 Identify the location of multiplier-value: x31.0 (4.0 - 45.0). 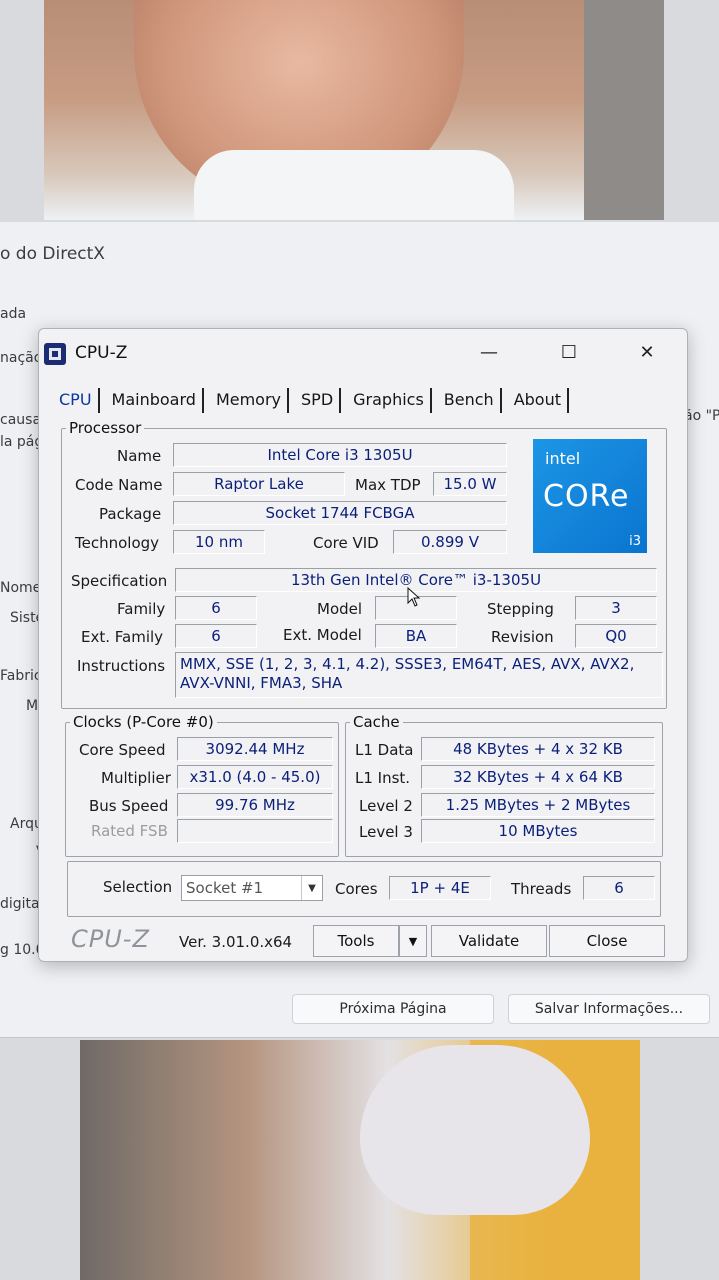
(255, 777).